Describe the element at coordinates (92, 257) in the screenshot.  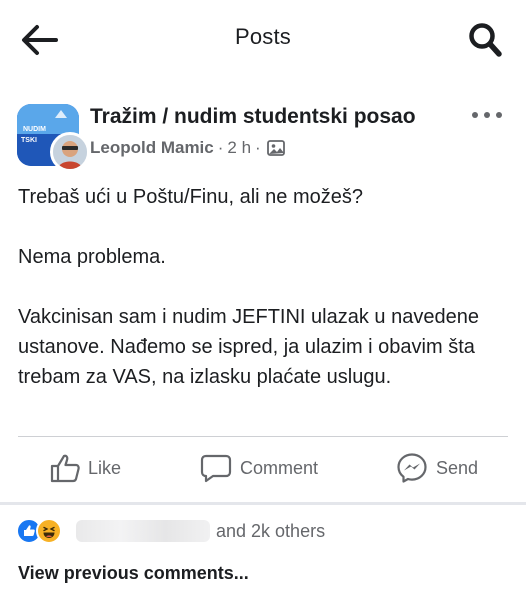
I see `post-paragraph: Nema problema.` at that location.